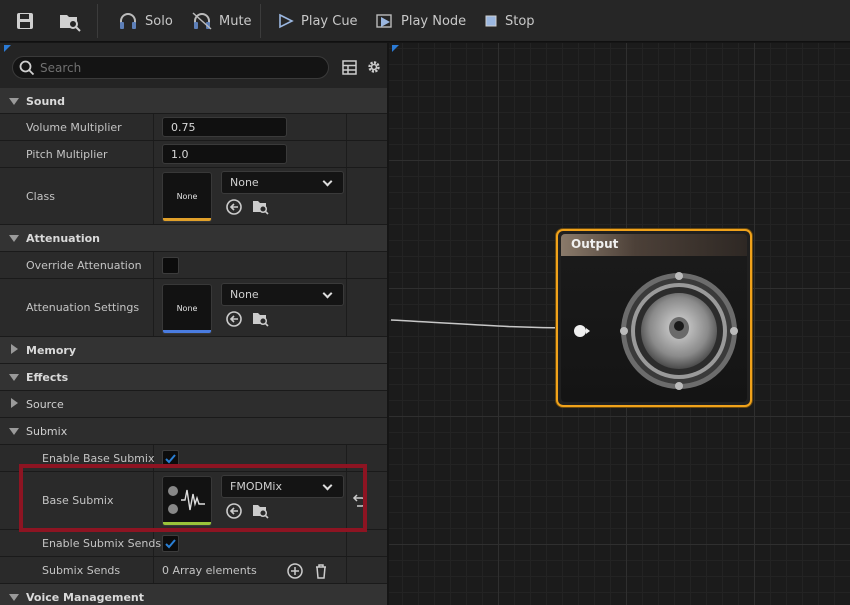  What do you see at coordinates (170, 265) in the screenshot?
I see `override-attenuation-checkbox` at bounding box center [170, 265].